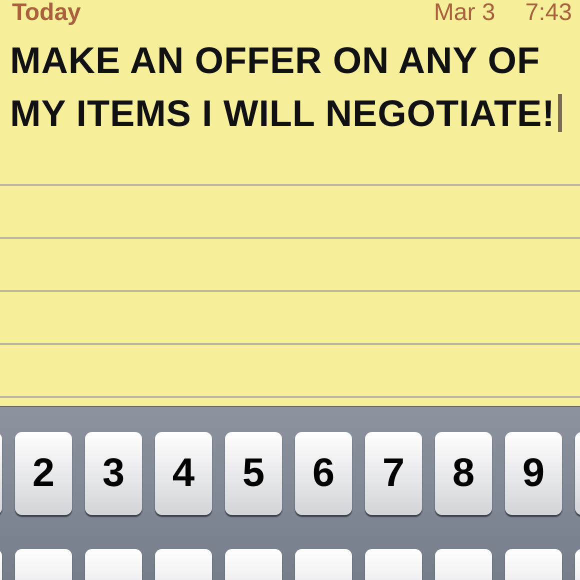  Describe the element at coordinates (43, 473) in the screenshot. I see `keyboard-key: 2` at that location.